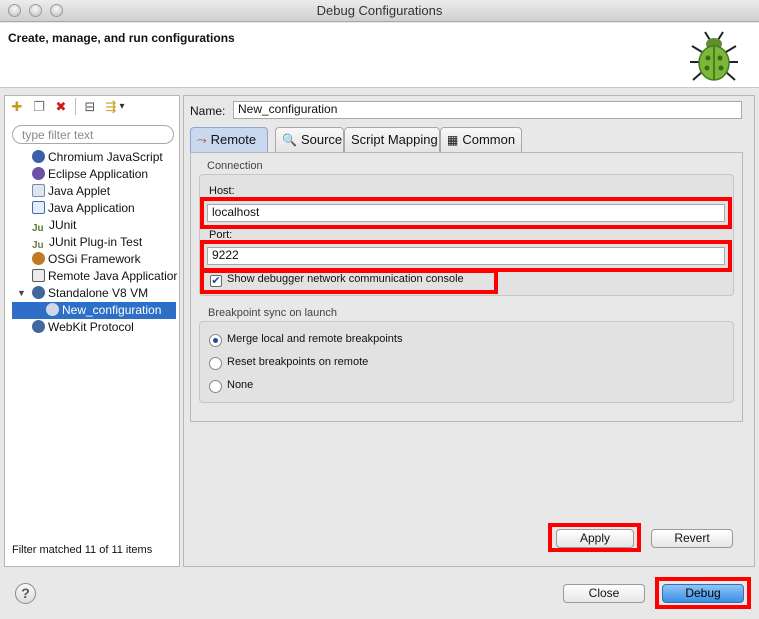 This screenshot has width=759, height=619. I want to click on tree-item-remote-java-application: Remote Java Applicatior, so click(105, 276).